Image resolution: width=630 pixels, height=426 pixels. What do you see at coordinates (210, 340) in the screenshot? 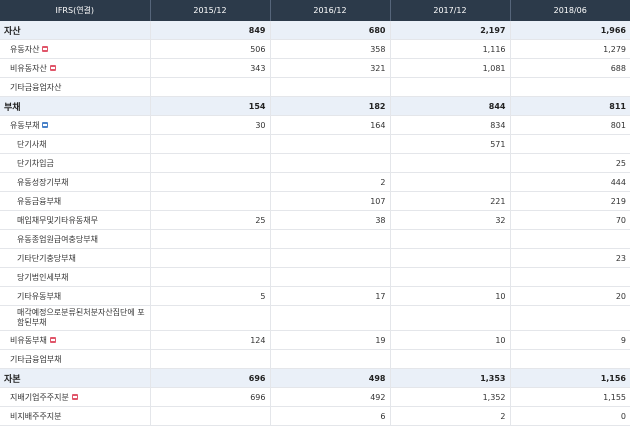
I see `value-cell: 124` at bounding box center [210, 340].